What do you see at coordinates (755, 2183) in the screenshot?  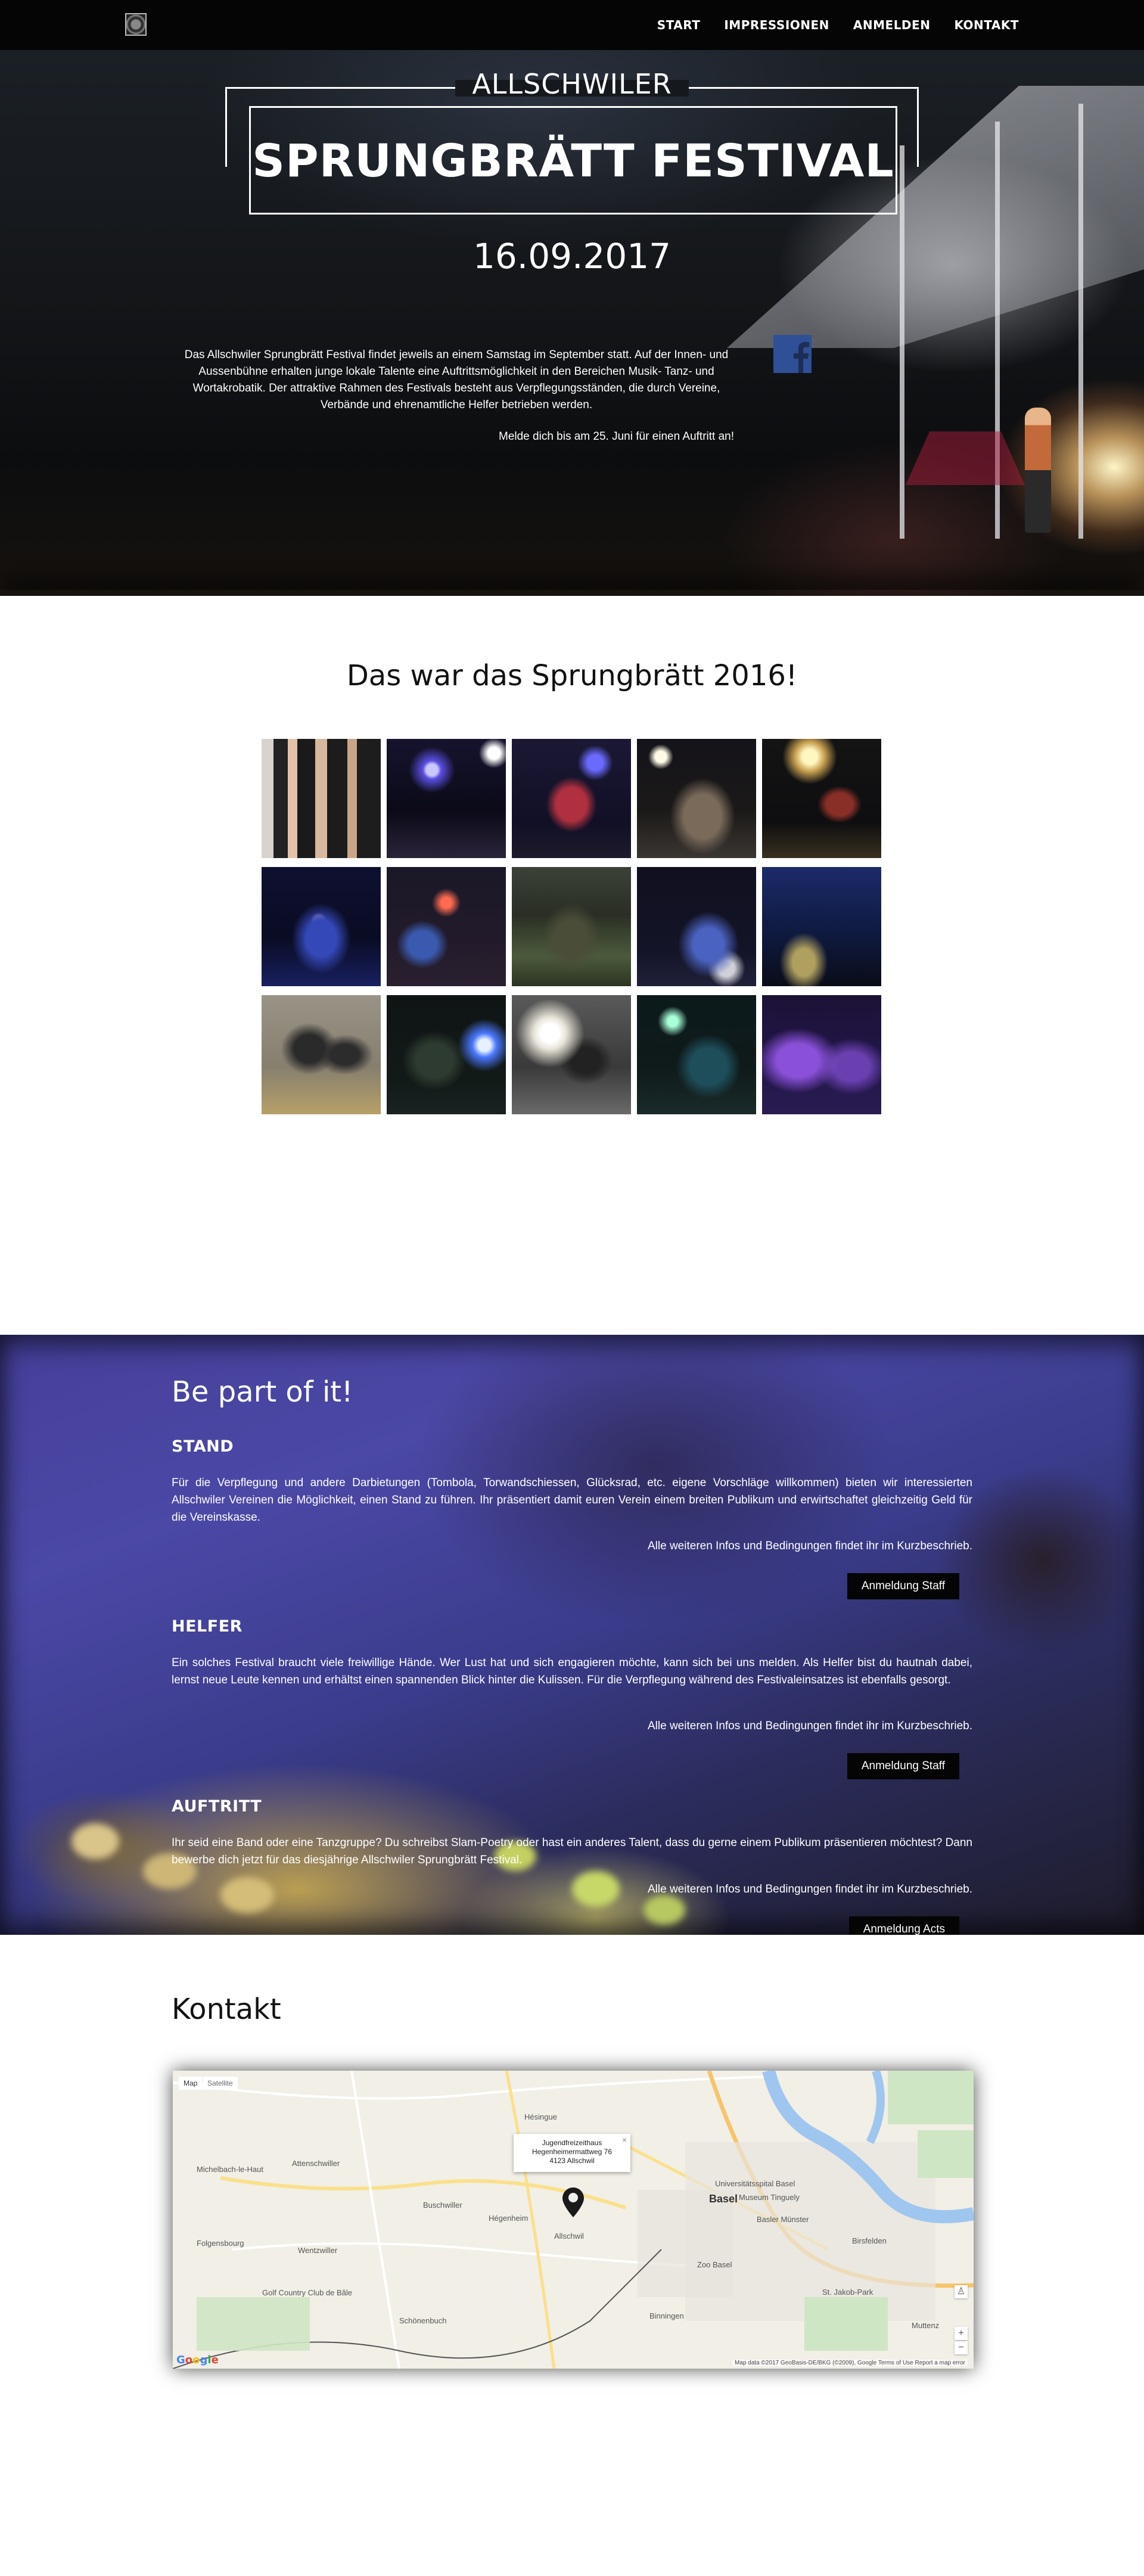 I see `map-label-unispital: Universitätsspital Basel` at bounding box center [755, 2183].